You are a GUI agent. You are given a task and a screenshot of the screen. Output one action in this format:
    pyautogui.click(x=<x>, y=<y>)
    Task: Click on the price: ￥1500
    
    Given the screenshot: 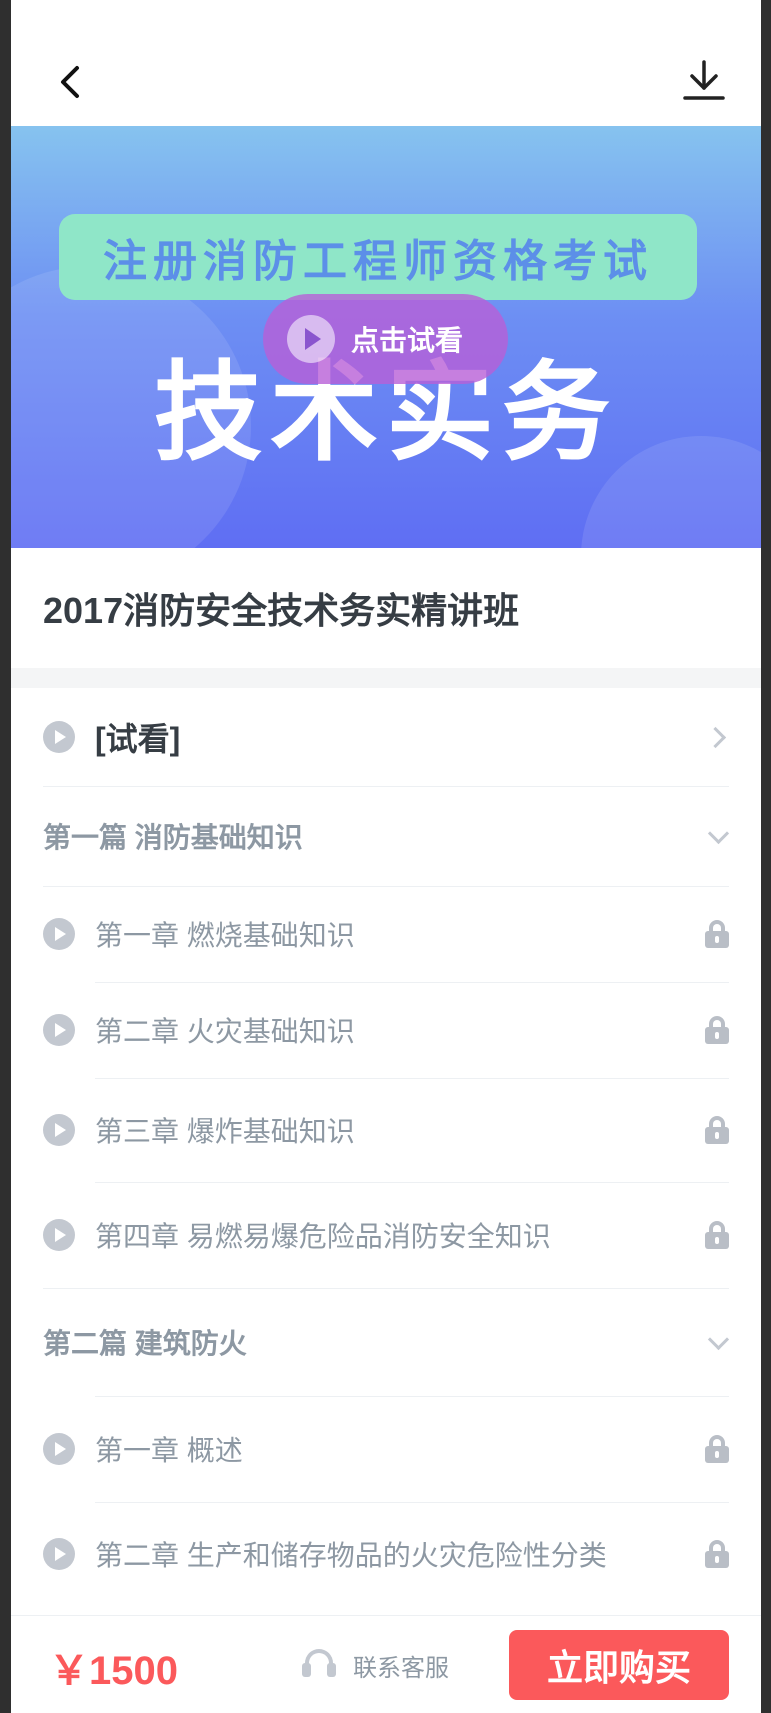 What is the action you would take?
    pyautogui.click(x=113, y=1671)
    